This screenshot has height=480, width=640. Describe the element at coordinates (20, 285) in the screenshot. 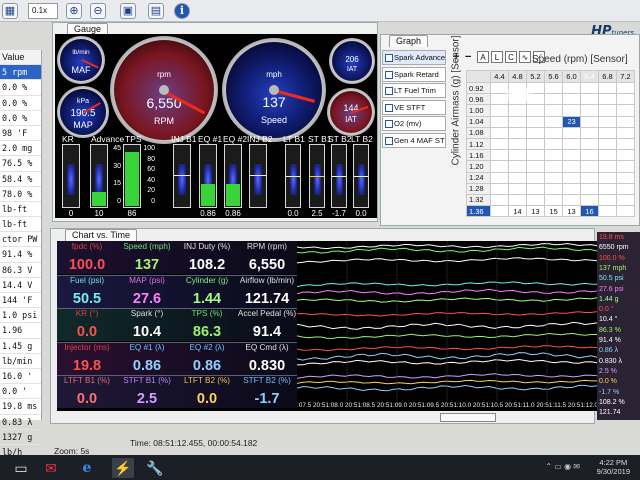

I see `left-panel-value: 14.4 V` at that location.